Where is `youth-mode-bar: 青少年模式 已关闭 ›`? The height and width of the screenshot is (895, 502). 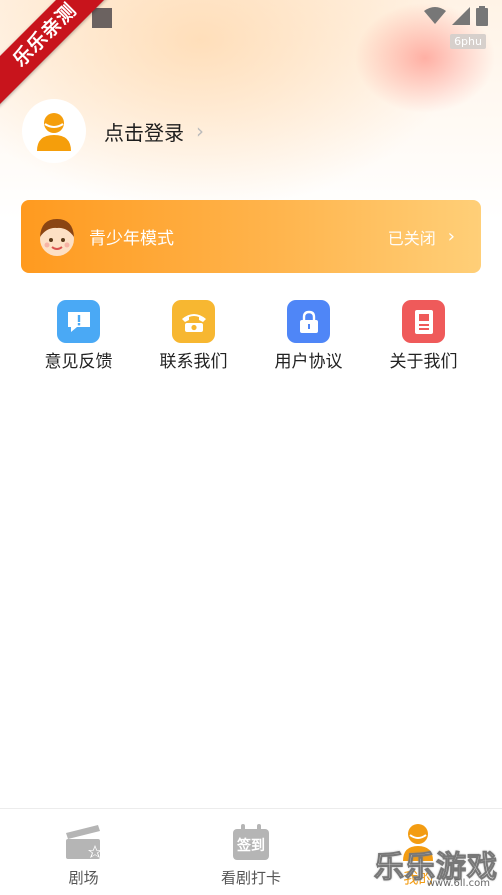
youth-mode-bar: 青少年模式 已关闭 › is located at coordinates (251, 236).